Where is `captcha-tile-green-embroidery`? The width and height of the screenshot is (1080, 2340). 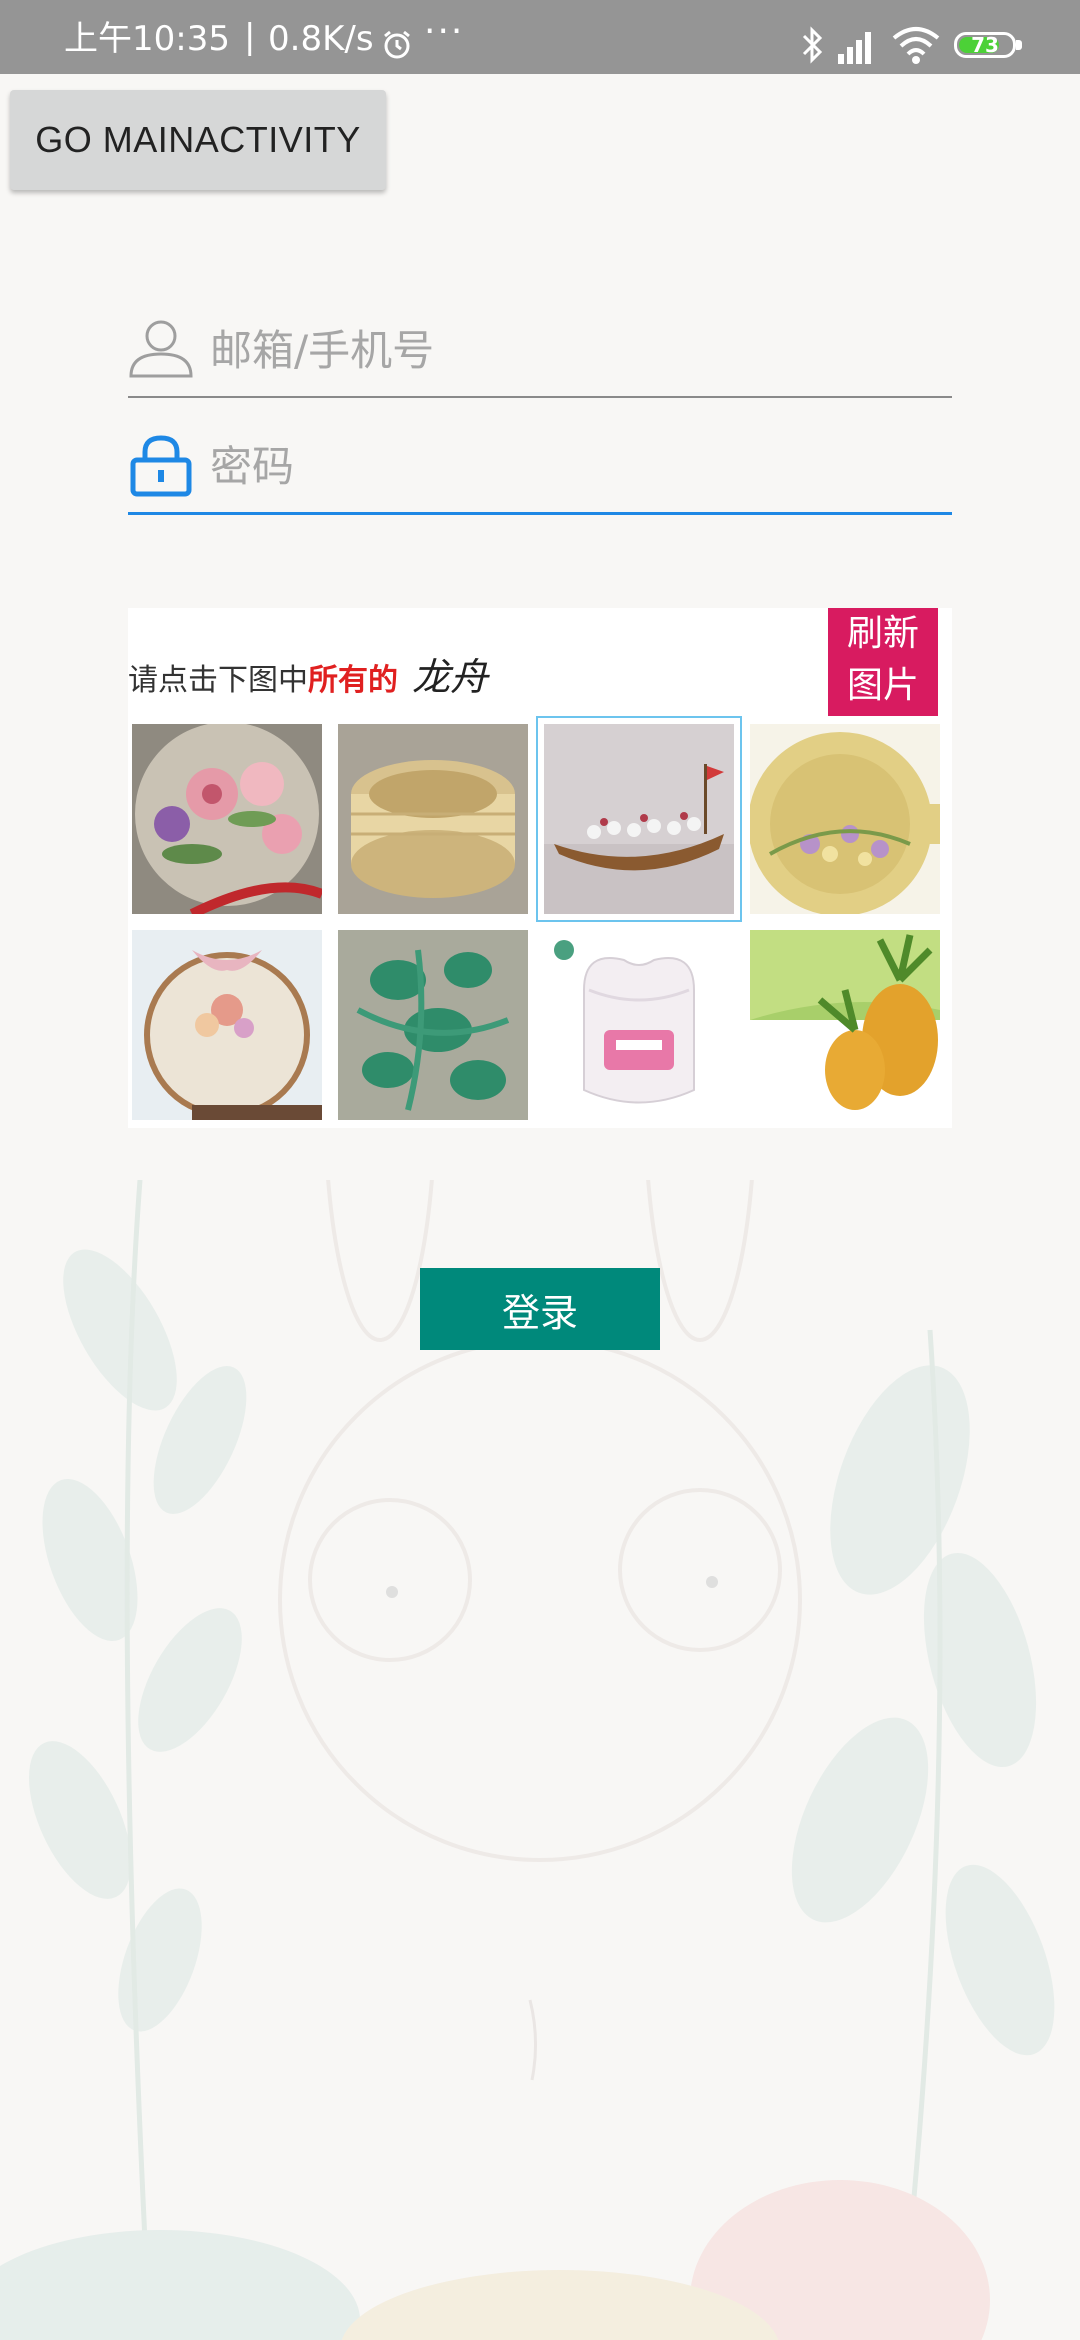
captcha-tile-green-embroidery is located at coordinates (433, 1025).